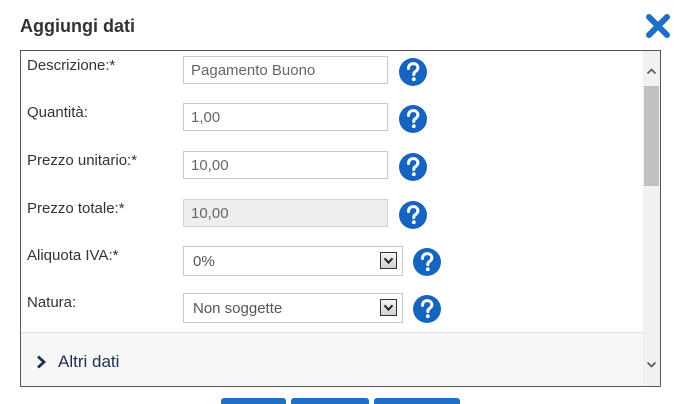 The image size is (681, 404). I want to click on aliquota-iva-select: 0%, so click(293, 261).